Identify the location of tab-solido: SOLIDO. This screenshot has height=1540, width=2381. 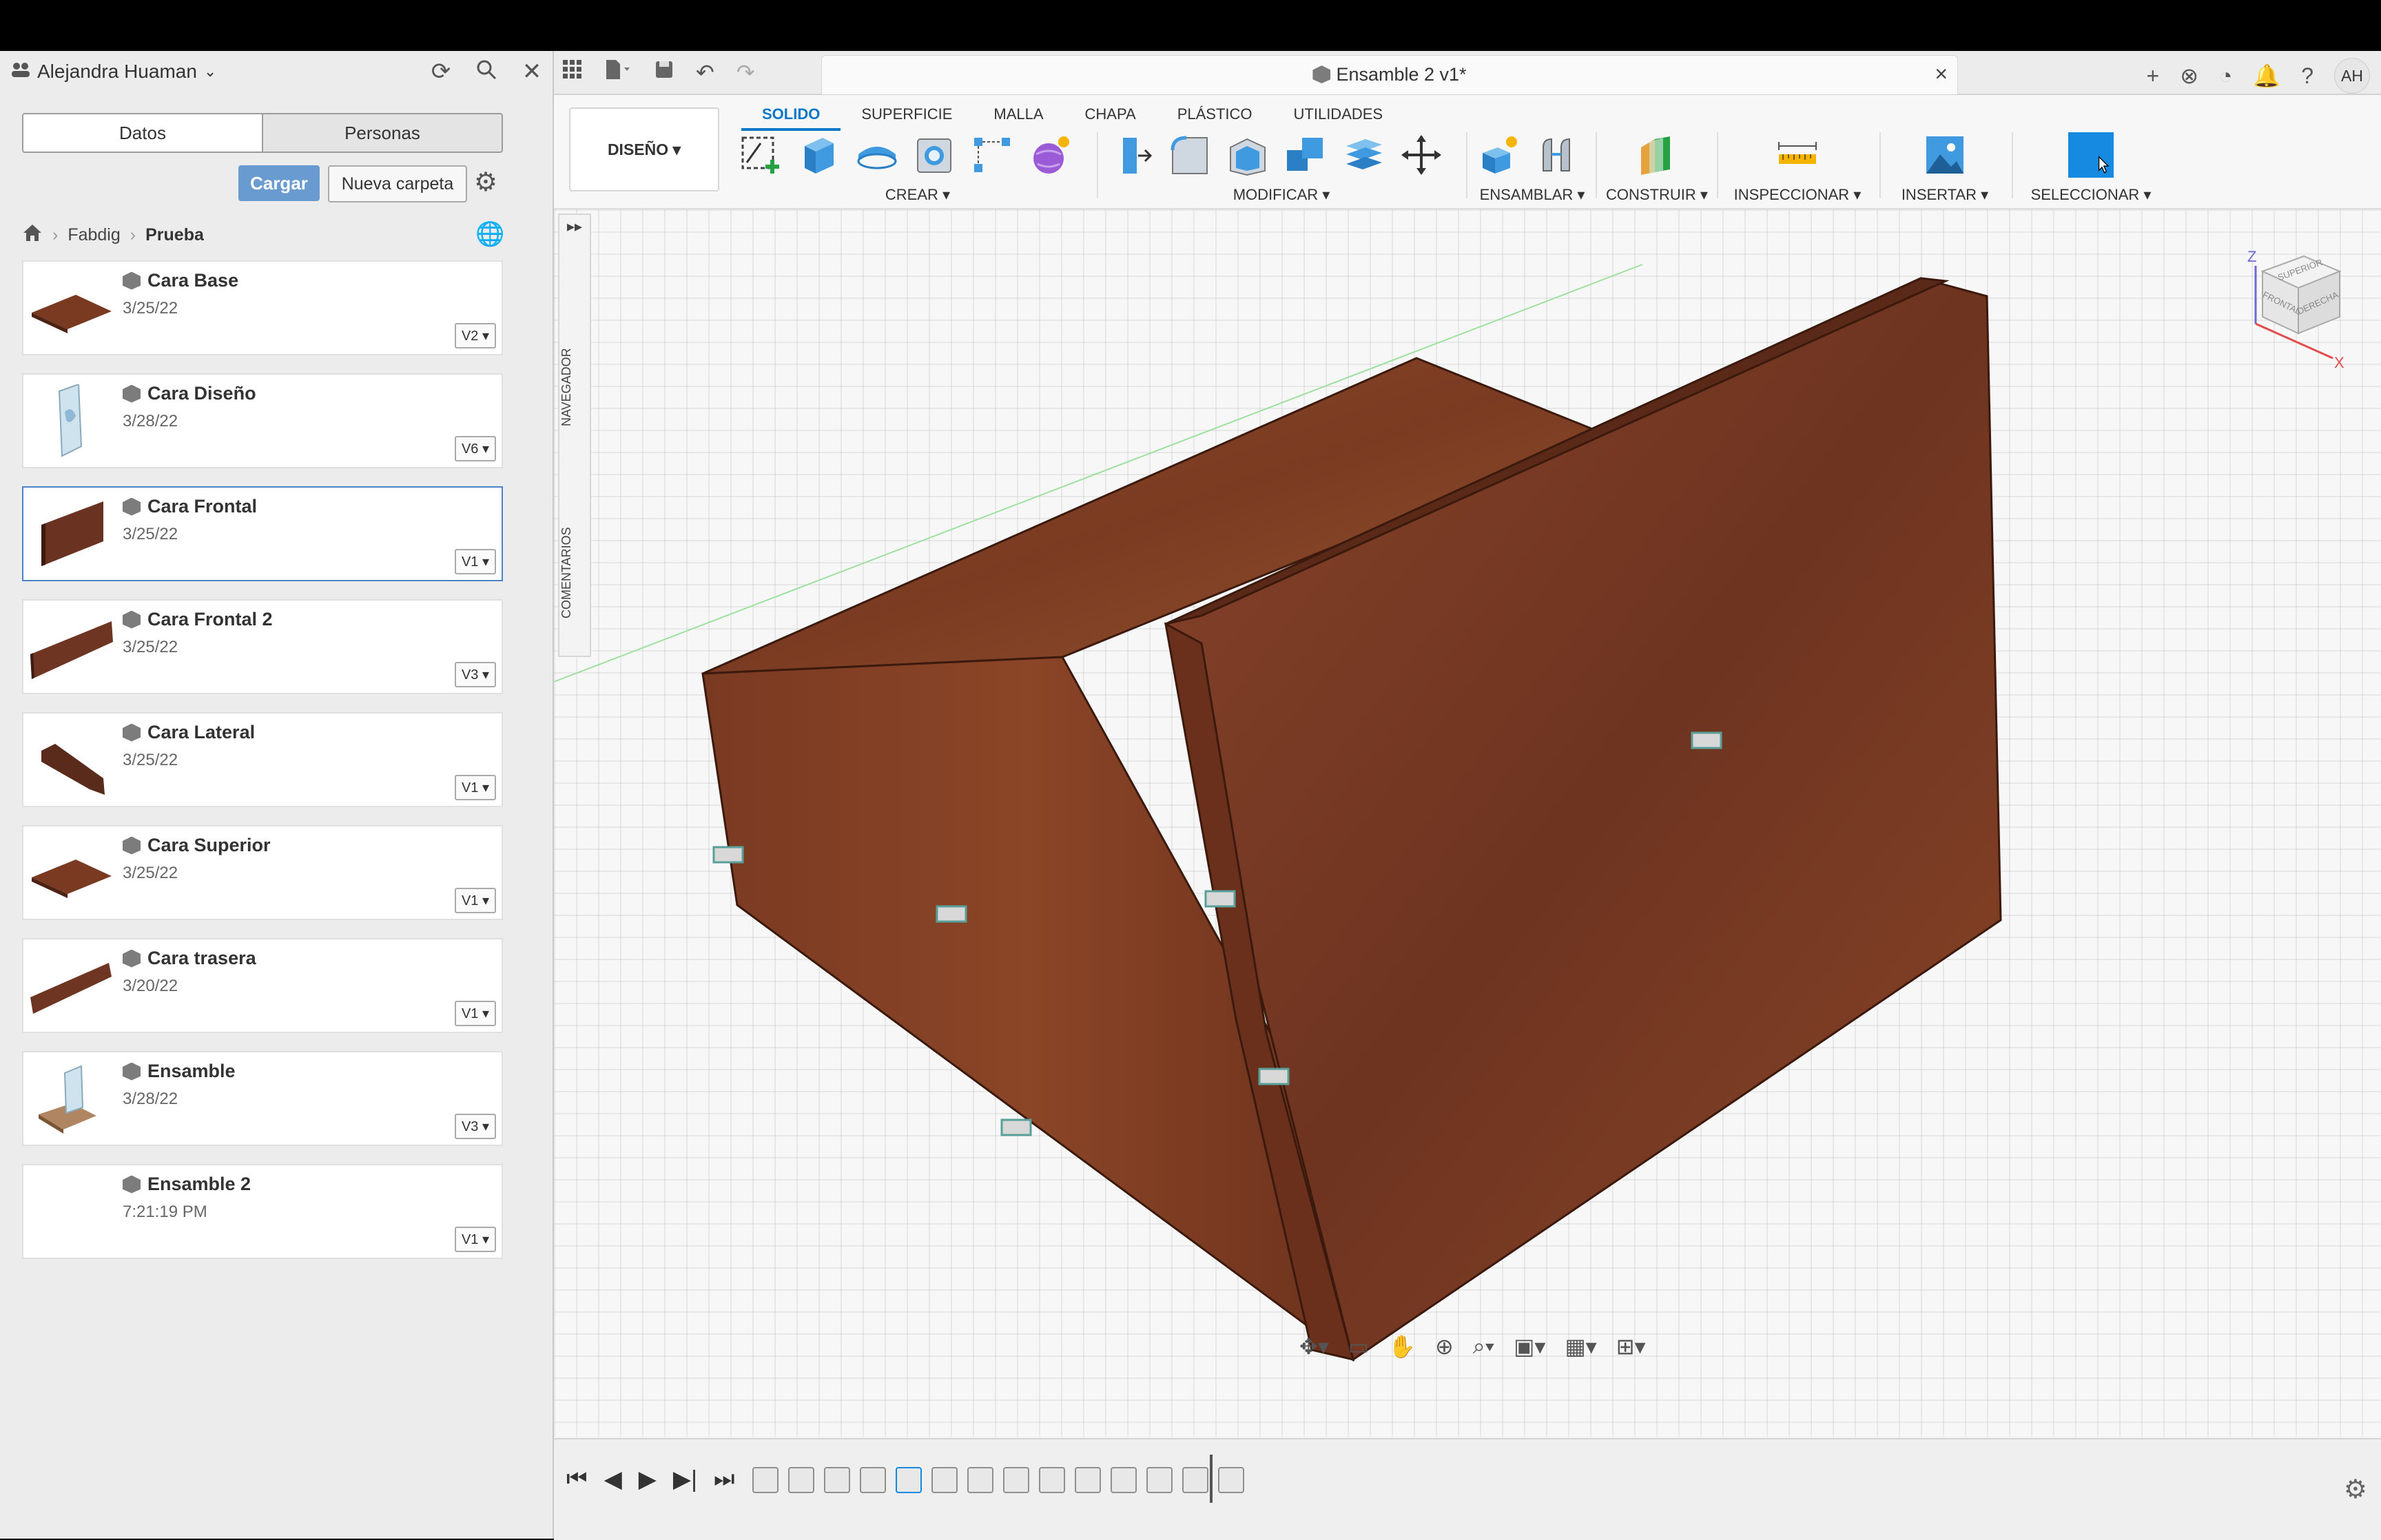
(791, 116).